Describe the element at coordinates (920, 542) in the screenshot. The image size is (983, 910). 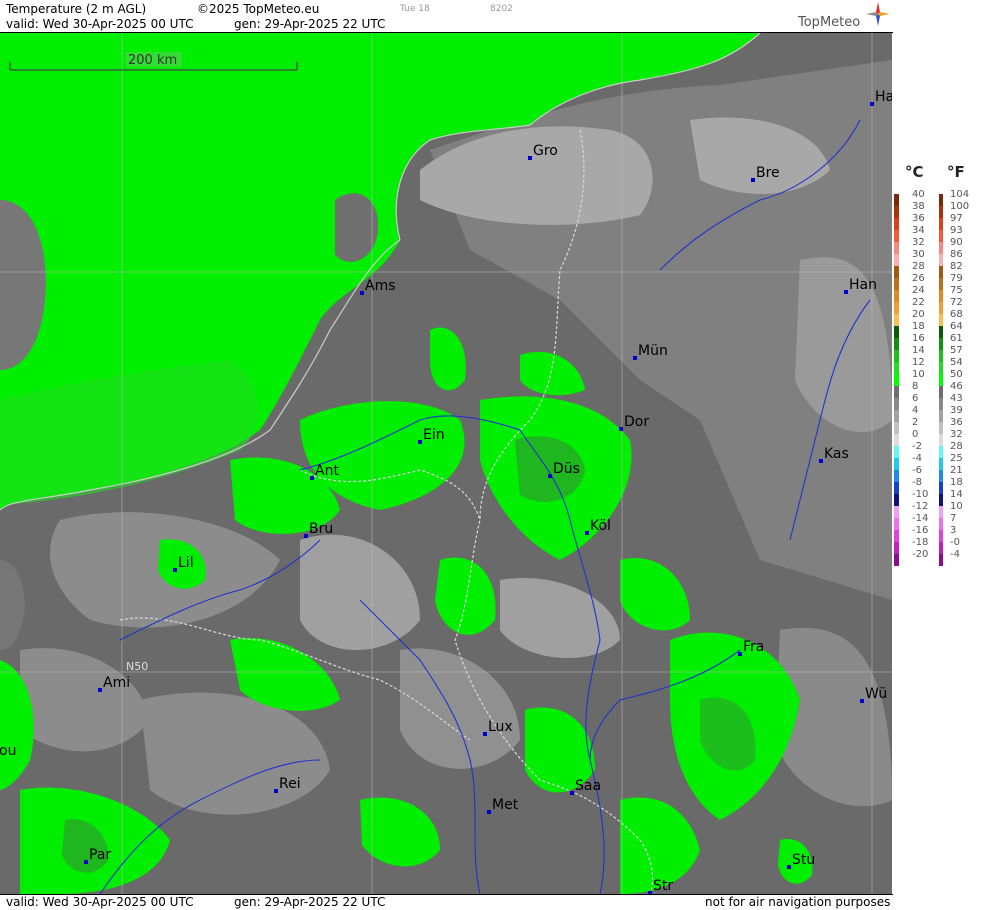
I see `legend-label-celsius: -18` at that location.